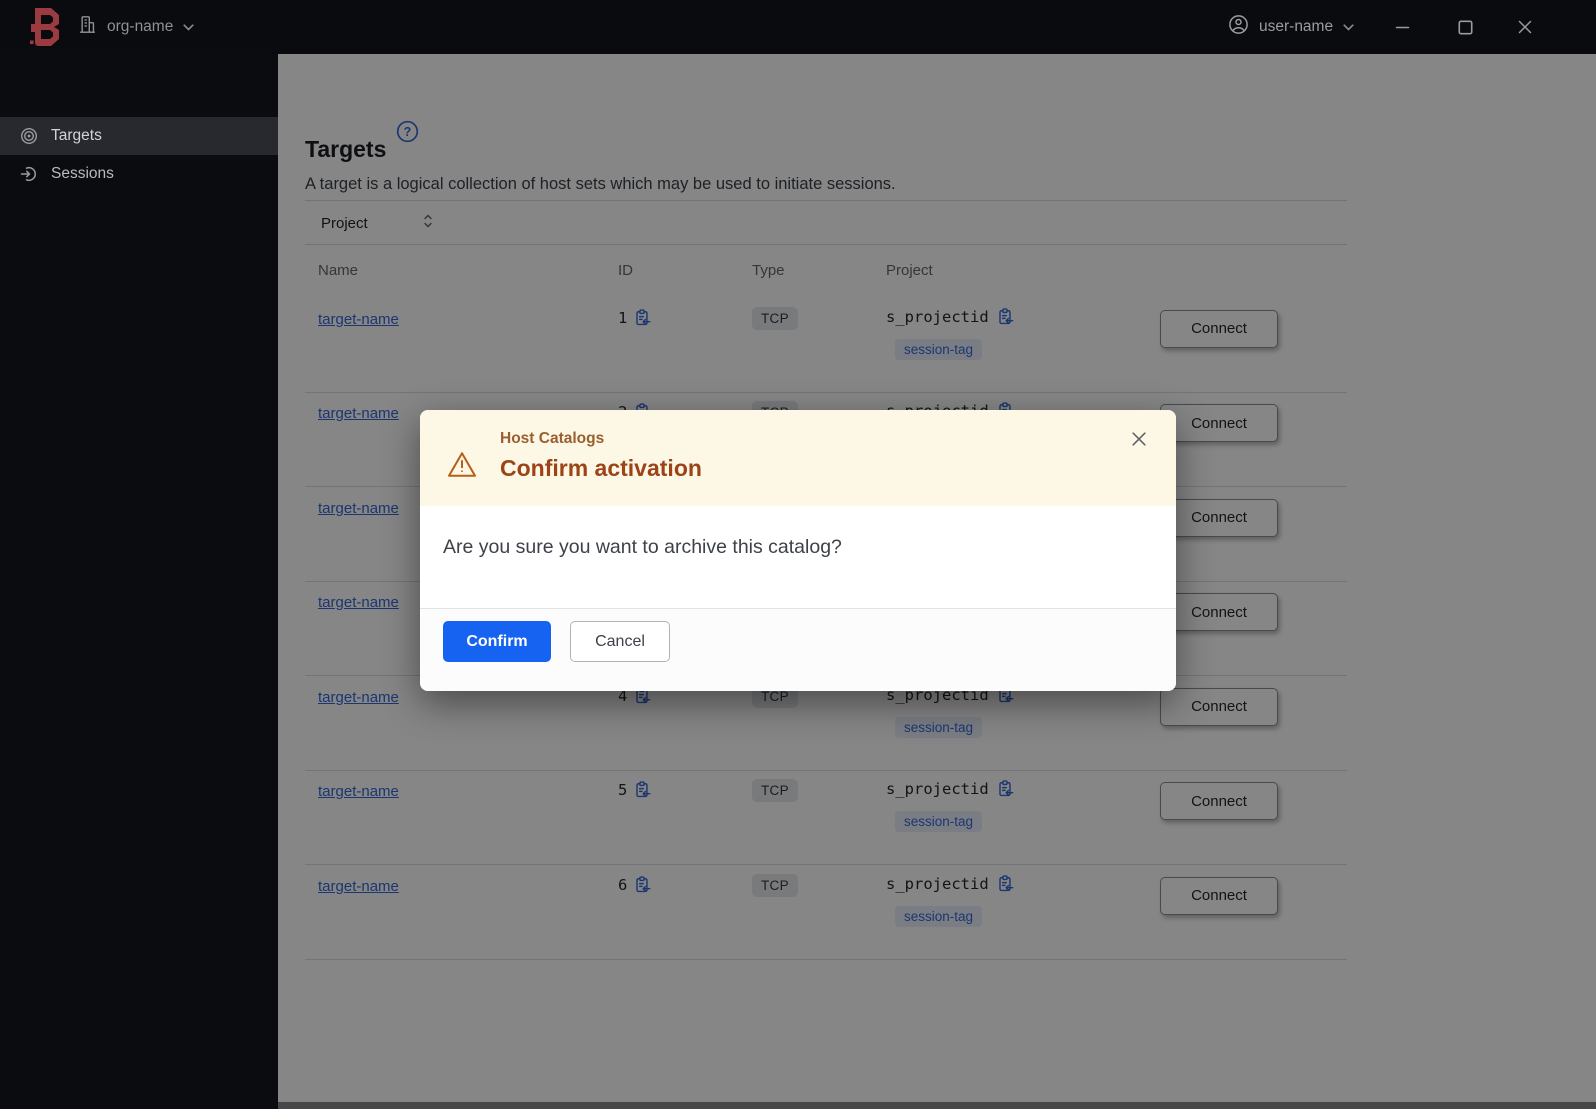  Describe the element at coordinates (462, 467) in the screenshot. I see `warning-icon` at that location.